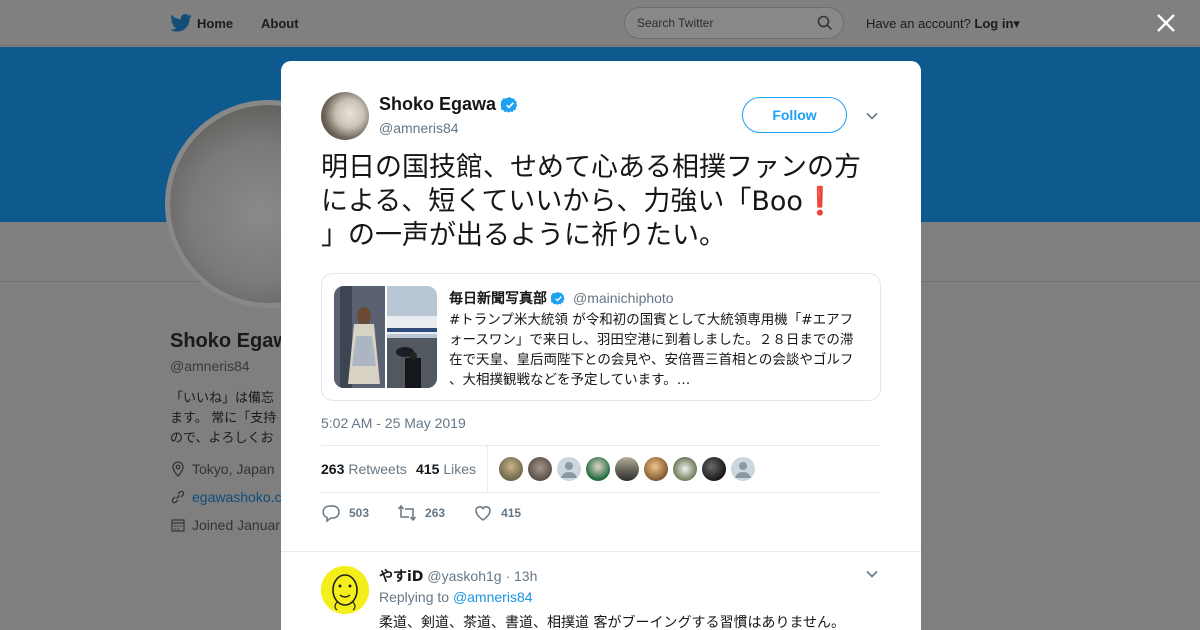 Image resolution: width=1200 pixels, height=630 pixels. Describe the element at coordinates (562, 201) in the screenshot. I see `tweet-text-segment: による、短くていいから、力強い「Boo` at that location.